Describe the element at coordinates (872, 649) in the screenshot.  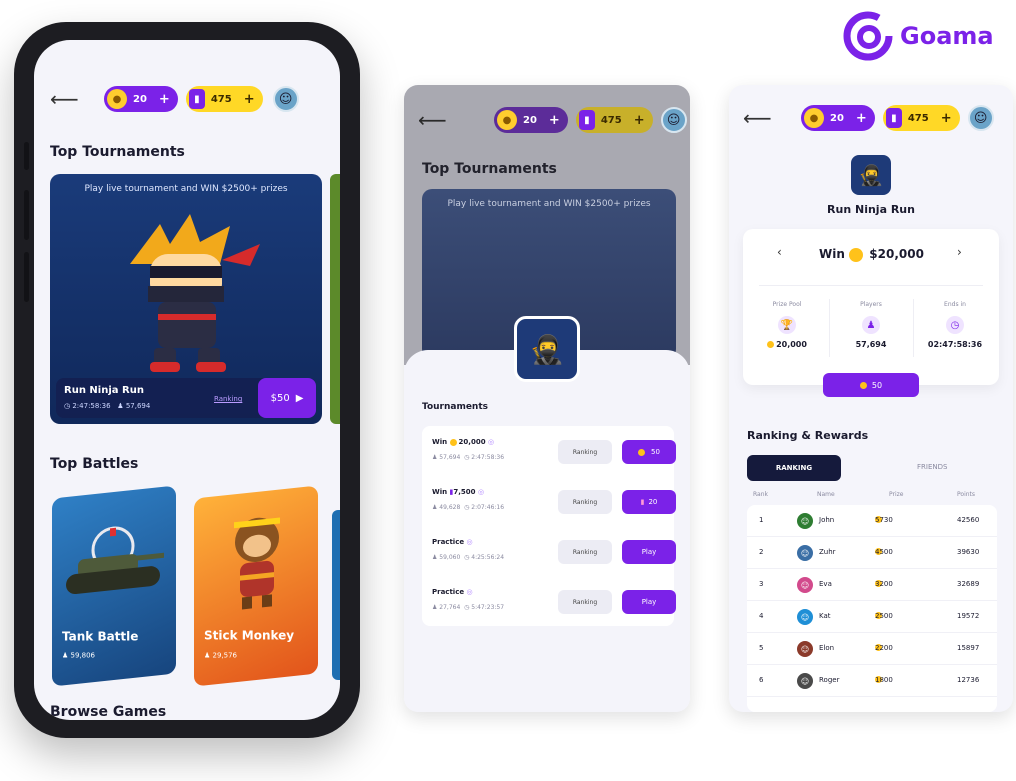
I see `leaderboard-row: 5 ☺ Elon 2200 15897` at that location.